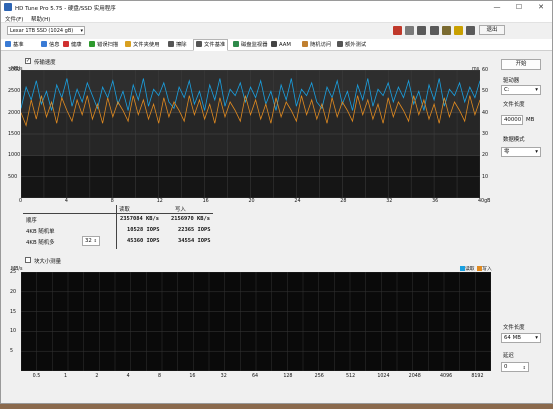 The height and width of the screenshot is (409, 553). Describe the element at coordinates (514, 105) in the screenshot. I see `file-length-label: 文件长度` at that location.